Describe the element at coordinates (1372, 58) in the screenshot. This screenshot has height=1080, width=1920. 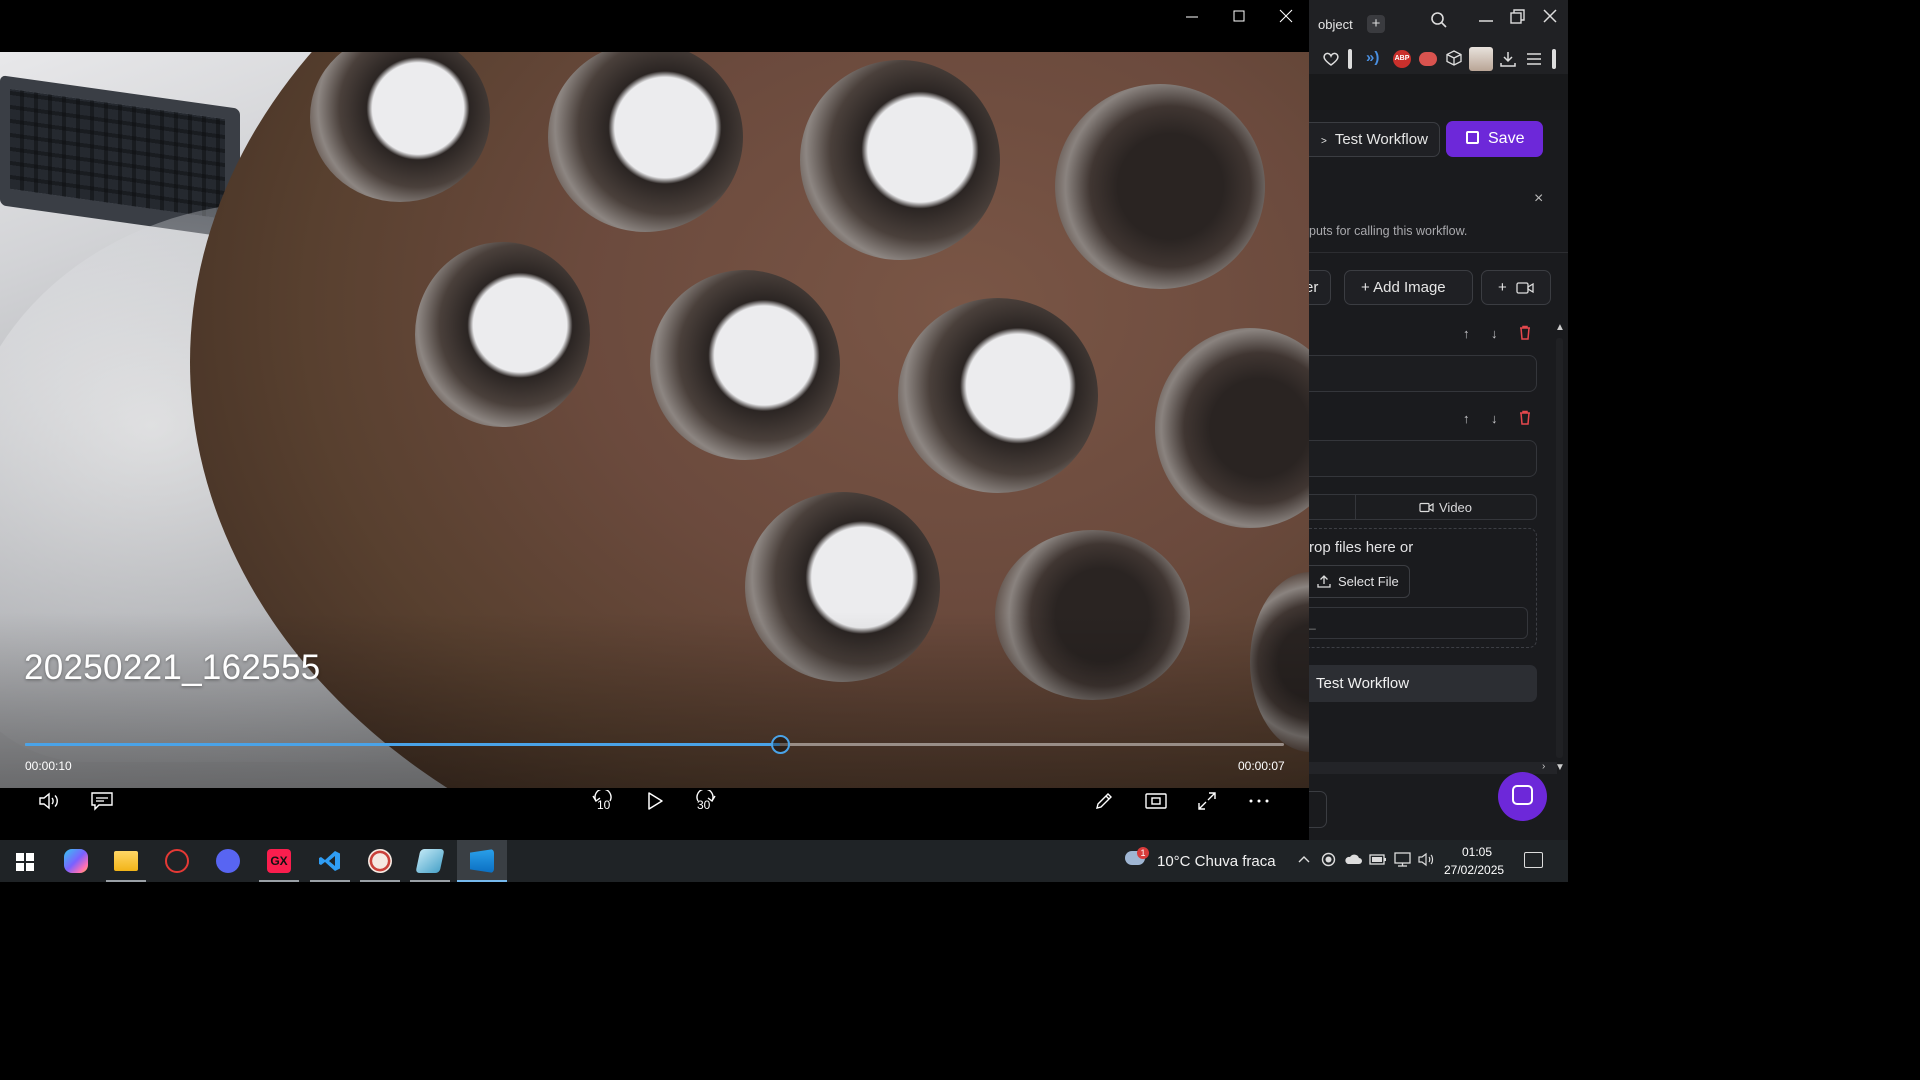
I see `wave-extension-icon: »)` at that location.